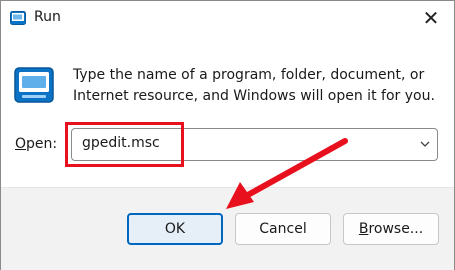  I want to click on ok-button: OK, so click(175, 229).